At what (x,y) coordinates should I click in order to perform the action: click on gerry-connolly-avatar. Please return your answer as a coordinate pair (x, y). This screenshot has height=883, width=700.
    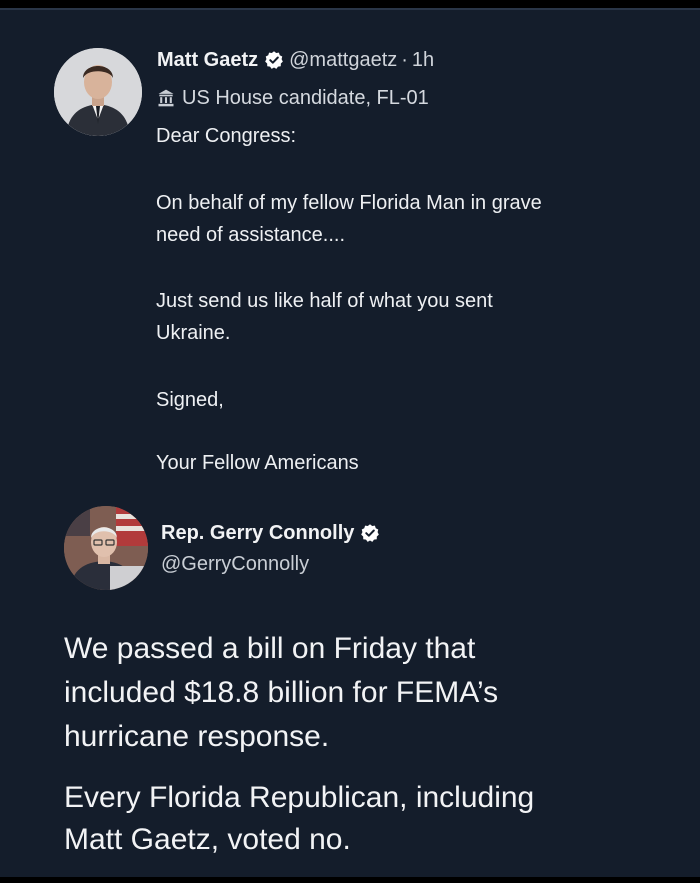
    Looking at the image, I should click on (106, 548).